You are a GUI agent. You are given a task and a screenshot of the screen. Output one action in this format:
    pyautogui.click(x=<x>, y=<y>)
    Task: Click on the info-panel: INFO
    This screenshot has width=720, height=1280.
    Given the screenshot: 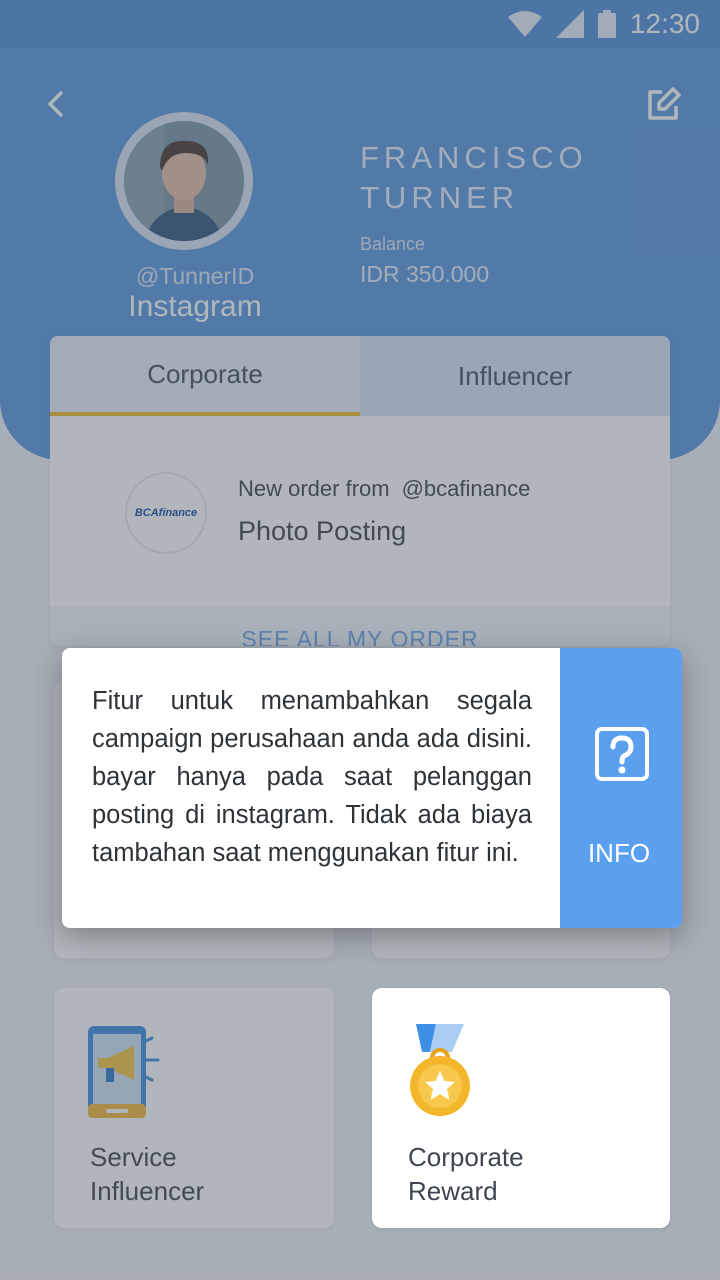 What is the action you would take?
    pyautogui.click(x=621, y=788)
    